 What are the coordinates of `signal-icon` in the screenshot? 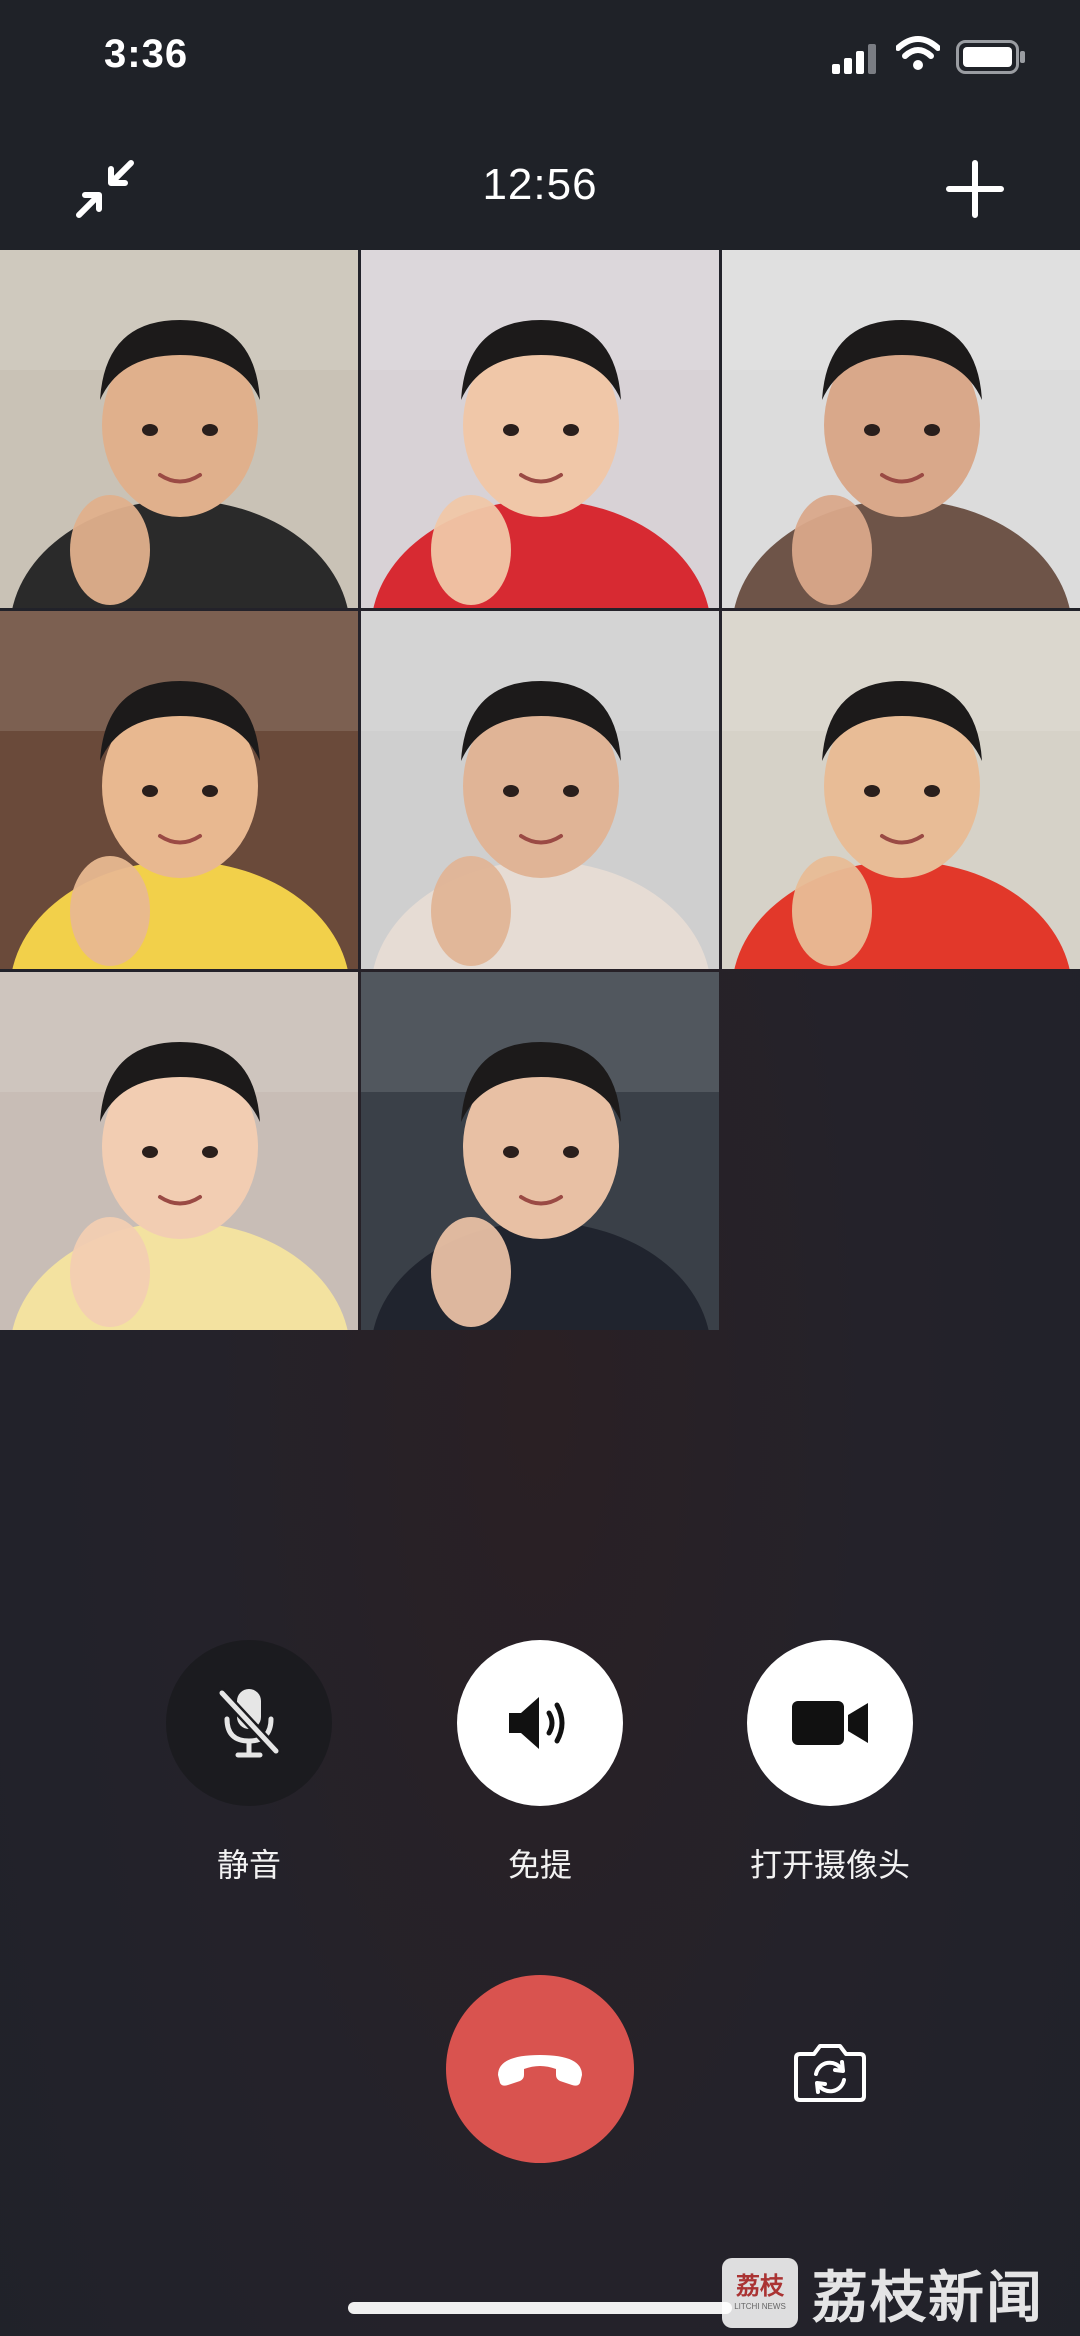 It's located at (856, 60).